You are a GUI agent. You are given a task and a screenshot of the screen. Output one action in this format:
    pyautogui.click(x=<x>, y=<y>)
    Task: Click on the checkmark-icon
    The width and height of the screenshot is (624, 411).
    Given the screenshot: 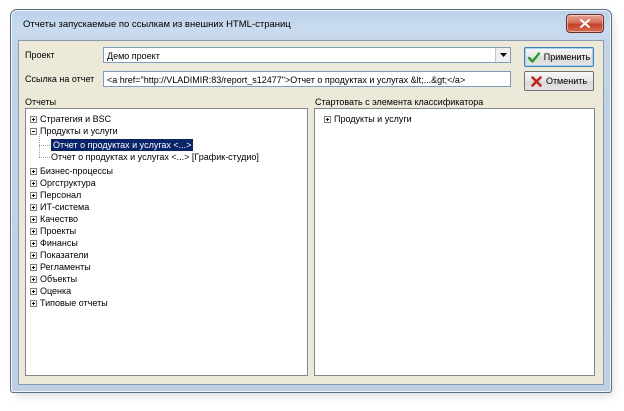 What is the action you would take?
    pyautogui.click(x=533, y=57)
    